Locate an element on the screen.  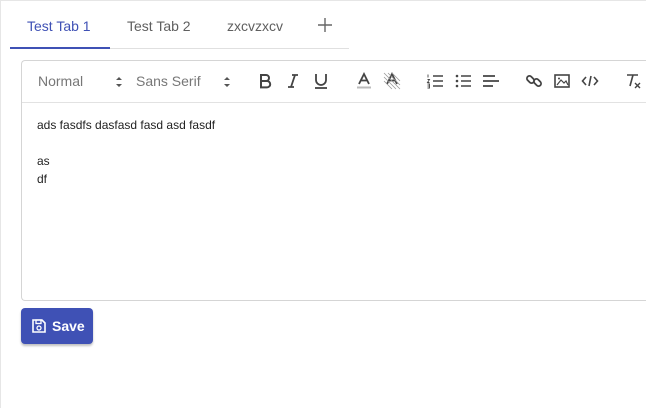
code-icon is located at coordinates (590, 81).